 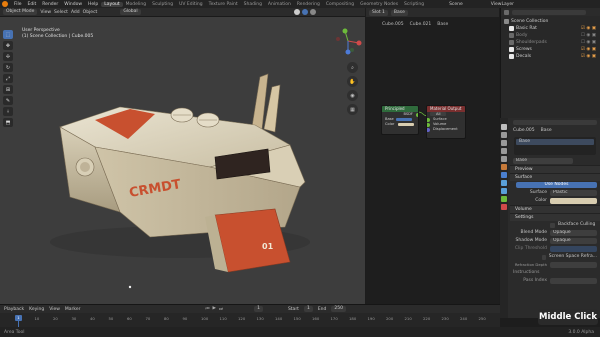 I want to click on camera-view-icon: ◉, so click(x=352, y=95).